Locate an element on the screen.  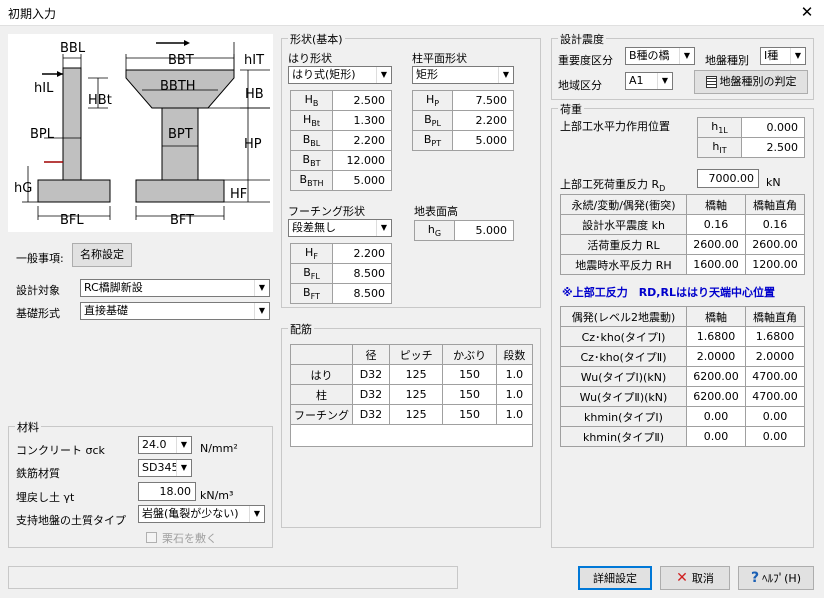
table-row: フーチング D32 125 150 1.0 is located at coordinates (412, 414).